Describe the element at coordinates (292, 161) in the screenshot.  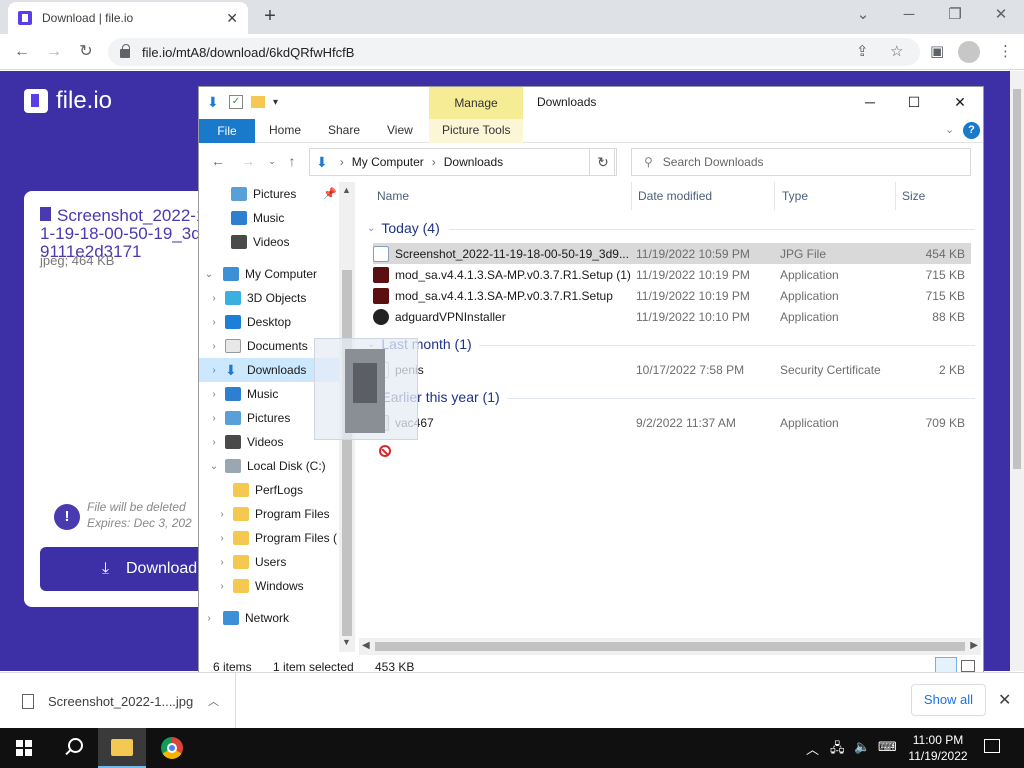
I see `up-arrow-icon: ↑` at that location.